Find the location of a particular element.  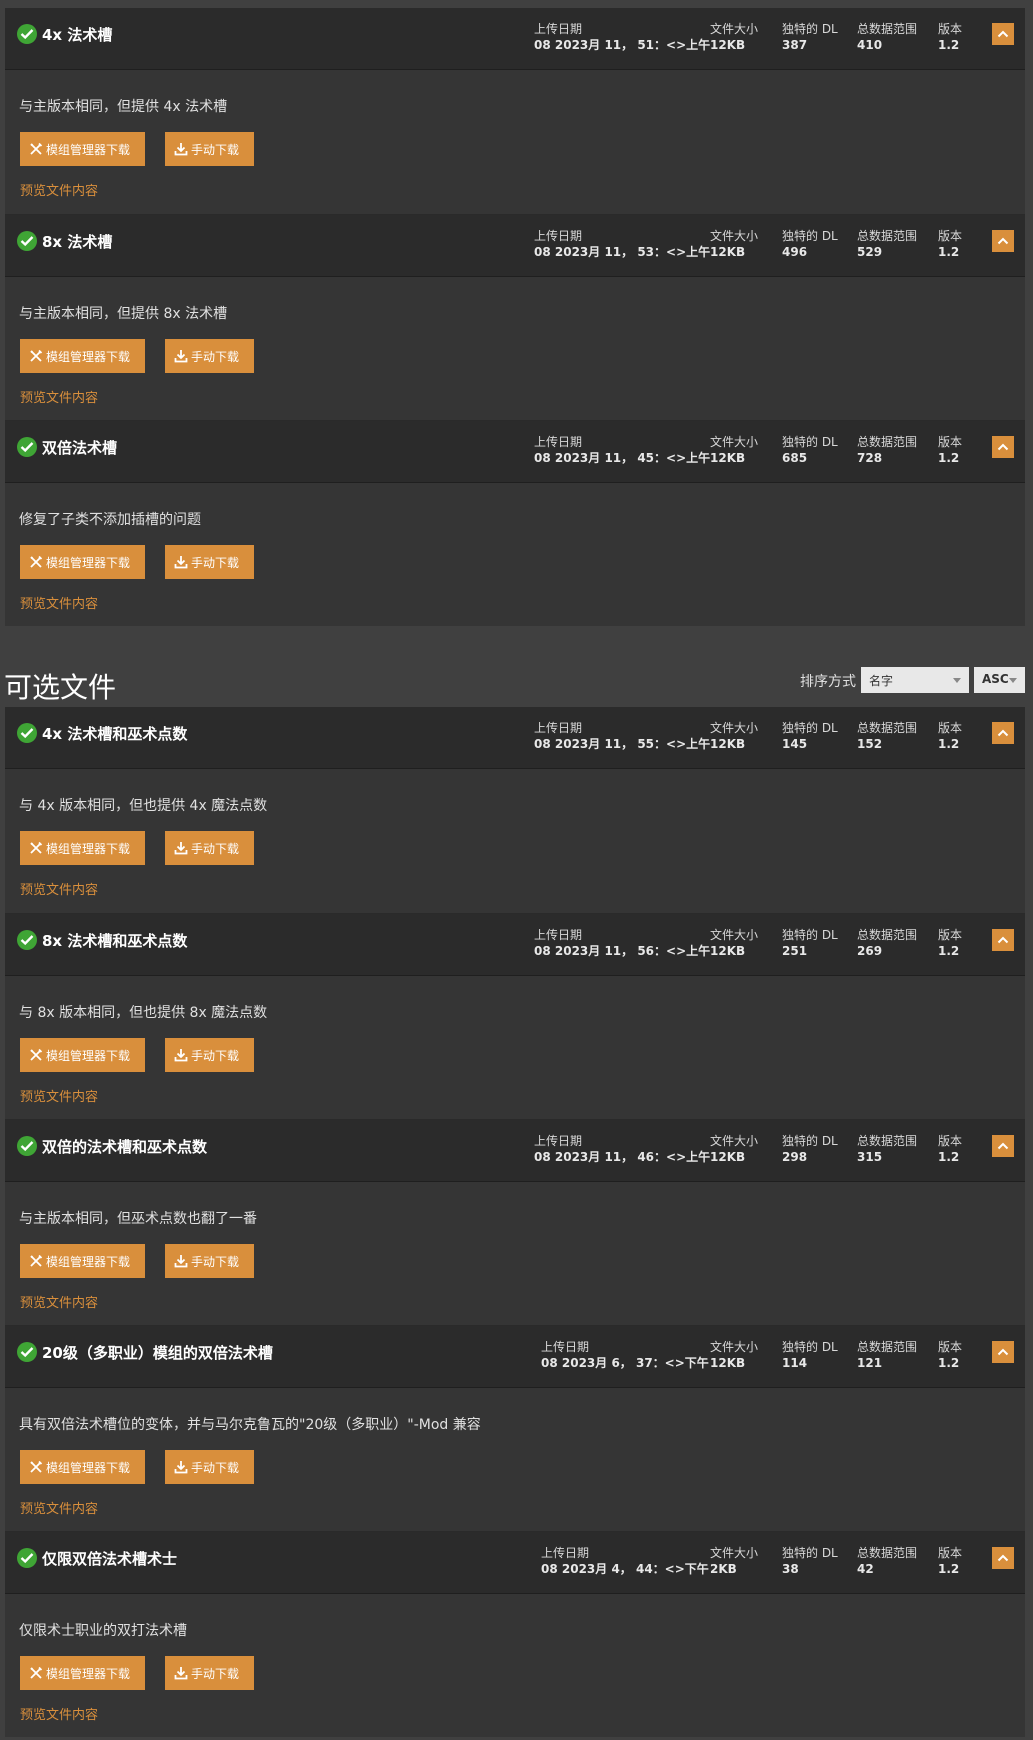

file-name: 4x 法术槽 is located at coordinates (77, 35).